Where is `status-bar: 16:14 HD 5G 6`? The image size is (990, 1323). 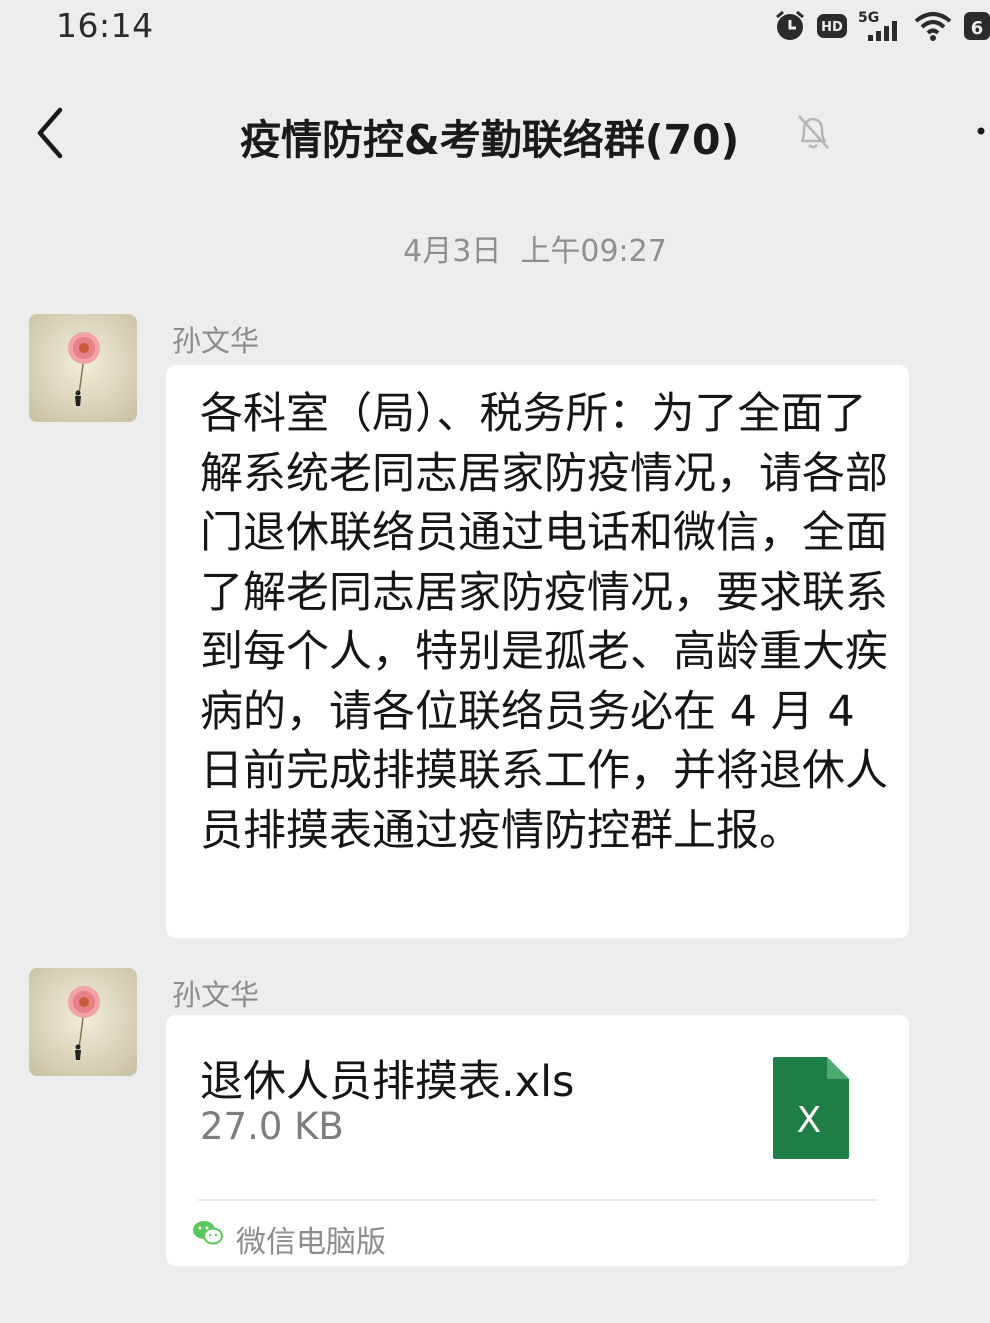
status-bar: 16:14 HD 5G 6 is located at coordinates (495, 28).